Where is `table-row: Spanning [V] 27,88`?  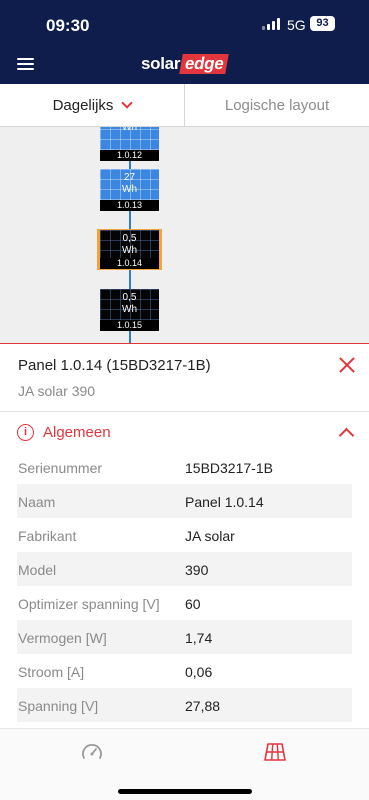 table-row: Spanning [V] 27,88 is located at coordinates (184, 705).